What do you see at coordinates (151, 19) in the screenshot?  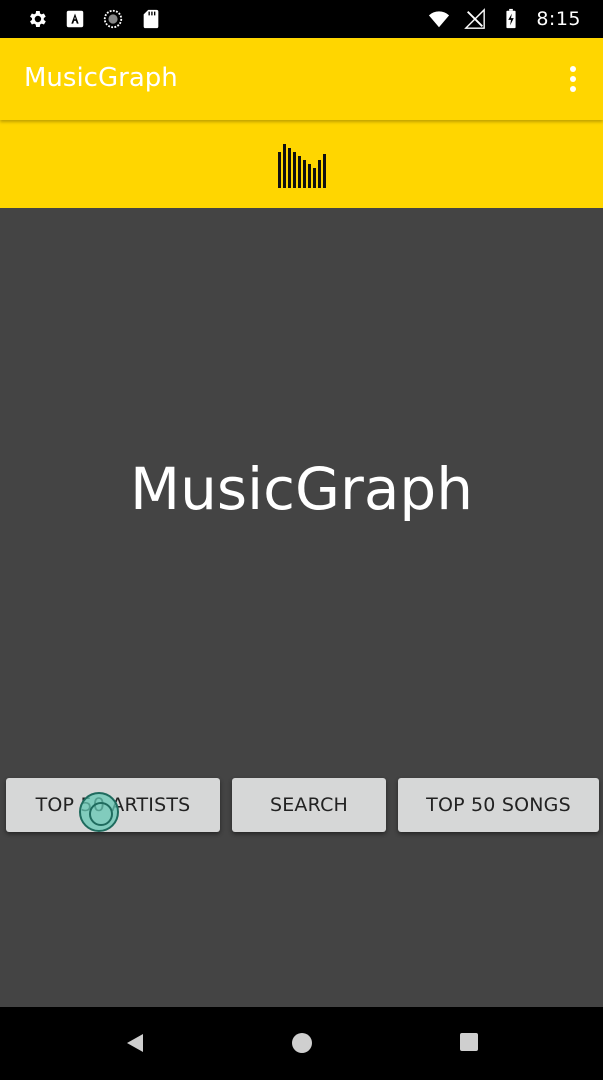 I see `sd-card-icon` at bounding box center [151, 19].